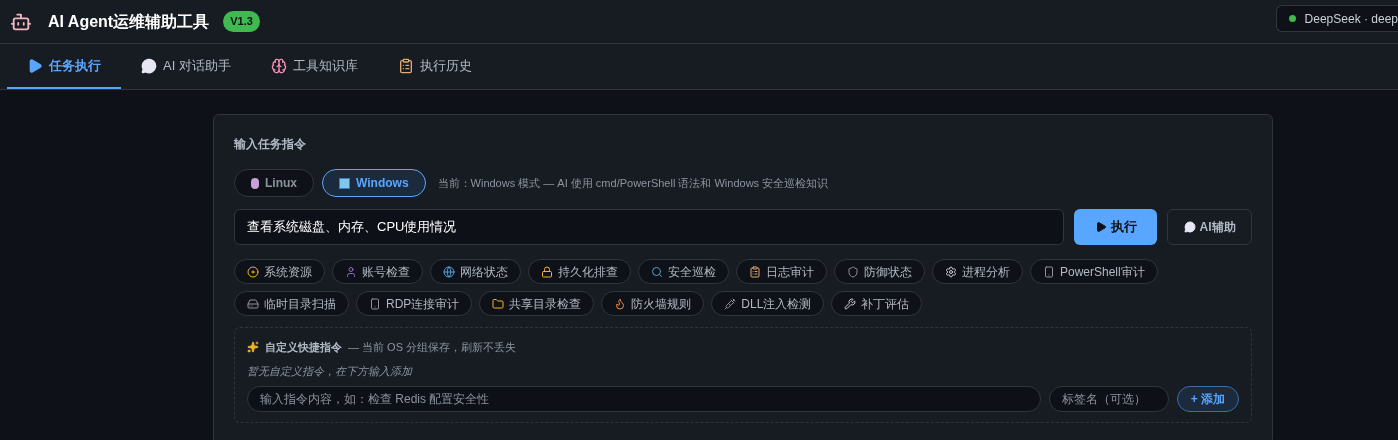  What do you see at coordinates (344, 183) in the screenshot?
I see `window-icon` at bounding box center [344, 183].